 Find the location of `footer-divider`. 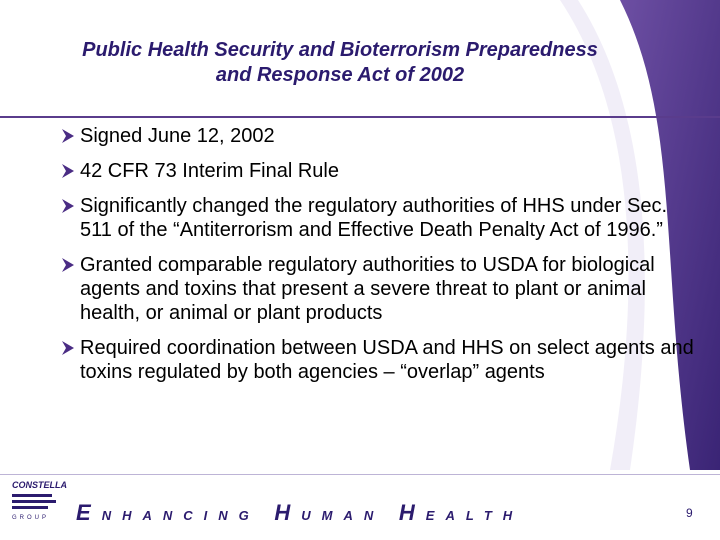

footer-divider is located at coordinates (360, 474).